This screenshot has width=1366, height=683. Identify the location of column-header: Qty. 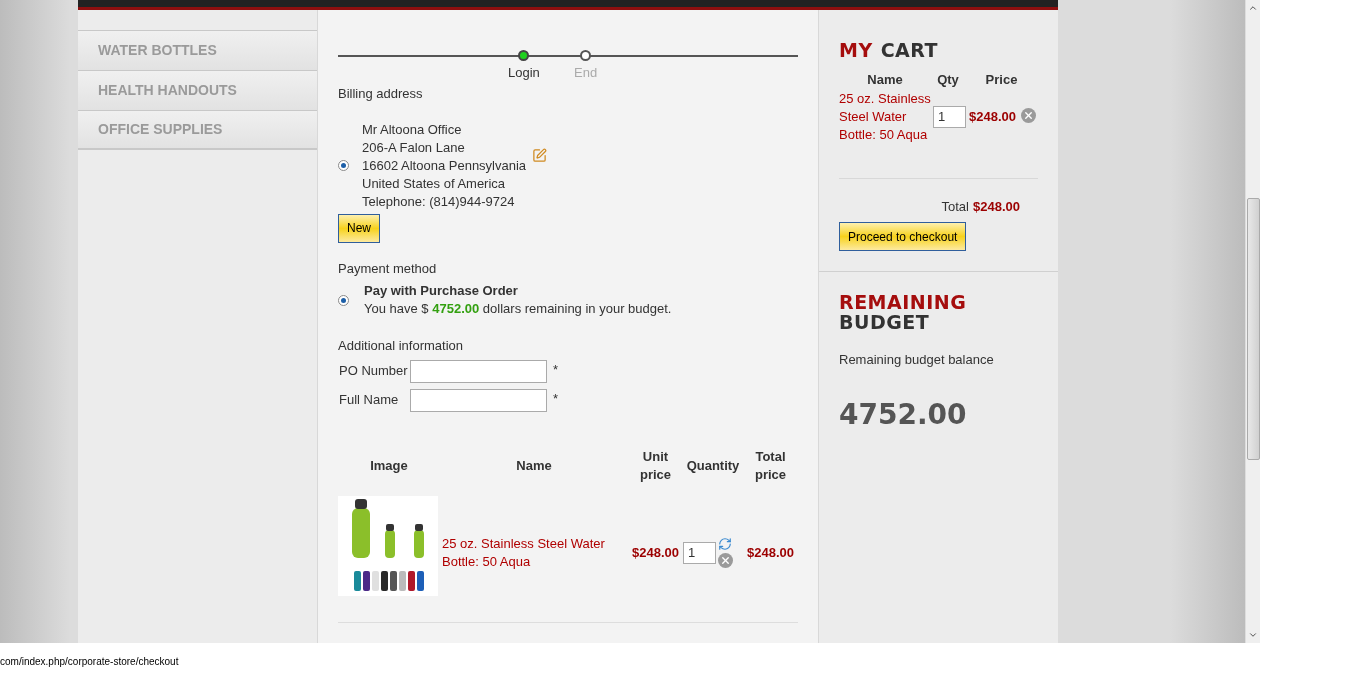
(948, 80).